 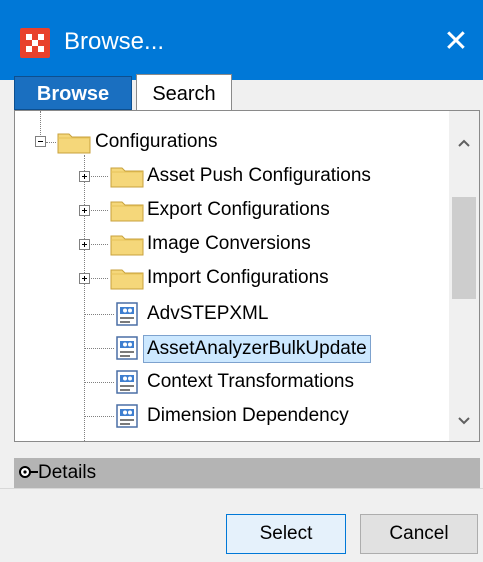 I want to click on tree-node-label: Context Transformations, so click(x=250, y=382).